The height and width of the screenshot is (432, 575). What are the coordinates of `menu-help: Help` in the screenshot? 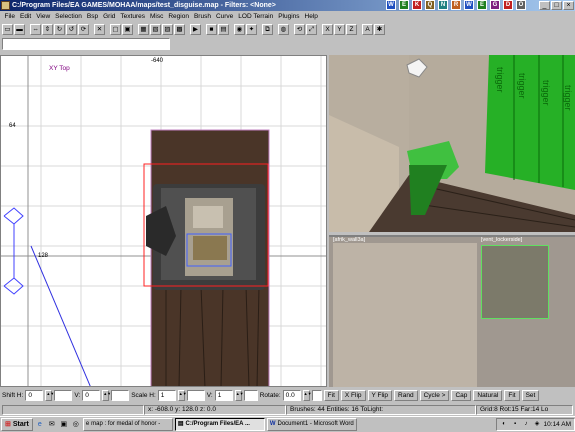 It's located at (311, 16).